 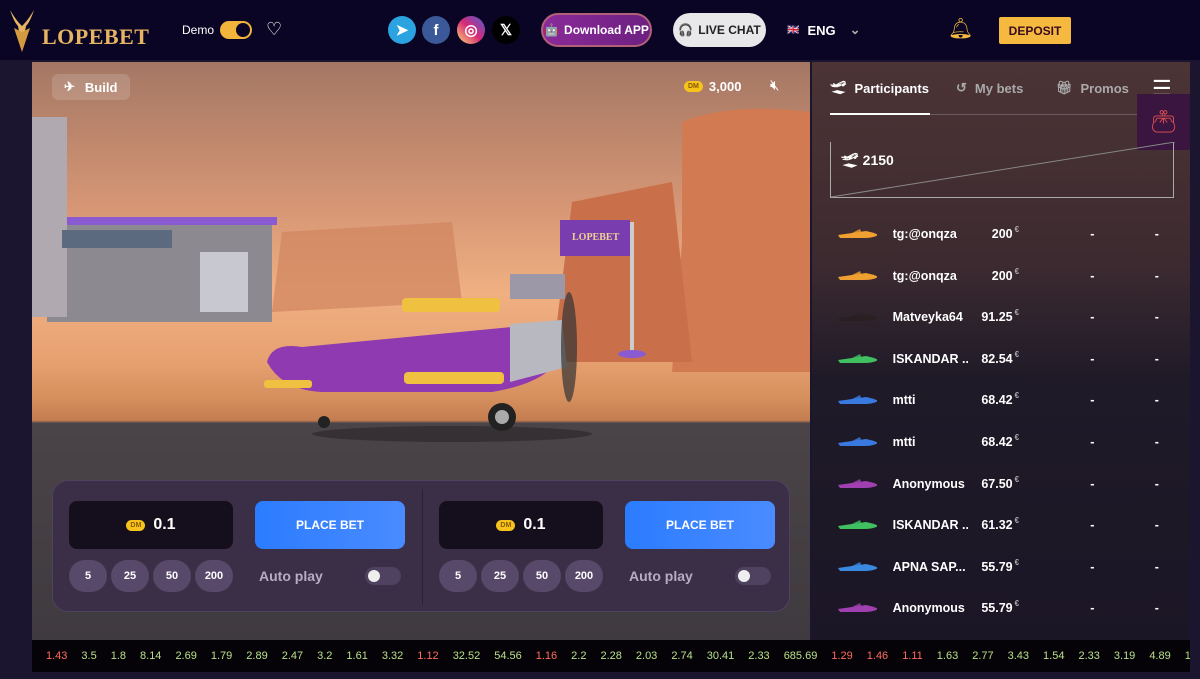 I want to click on history-multiplier: 2.77, so click(x=982, y=656).